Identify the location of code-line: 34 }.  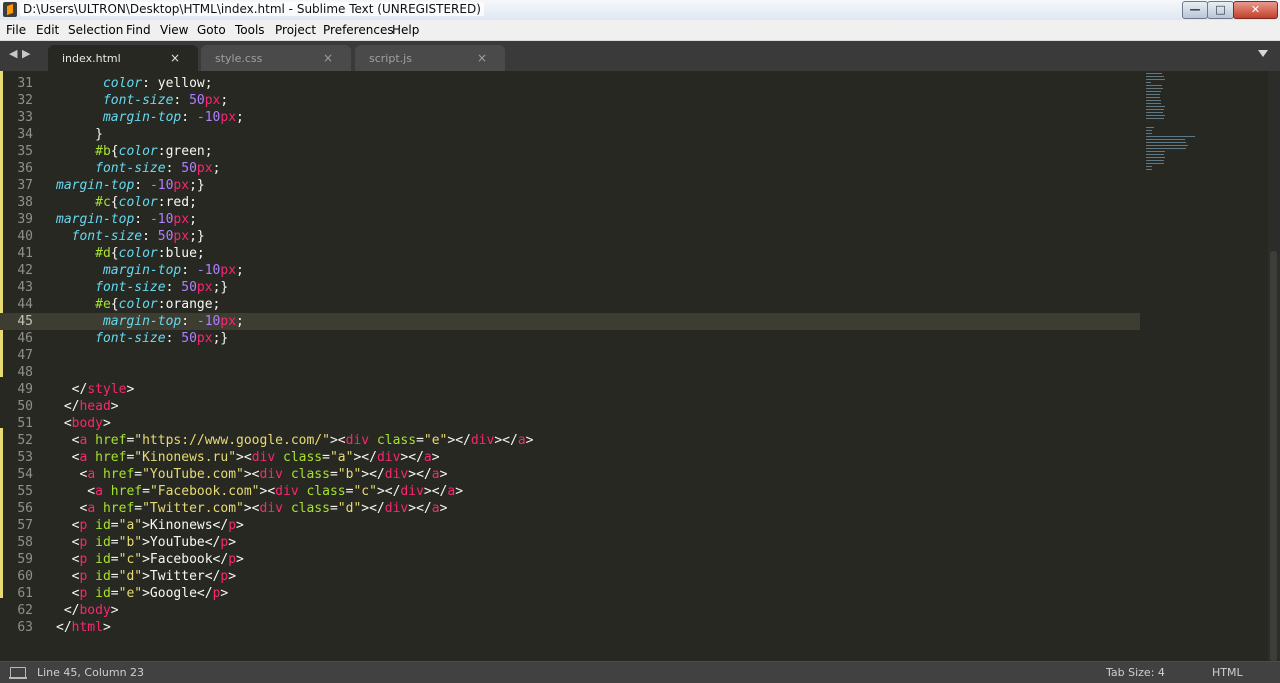
(570, 134).